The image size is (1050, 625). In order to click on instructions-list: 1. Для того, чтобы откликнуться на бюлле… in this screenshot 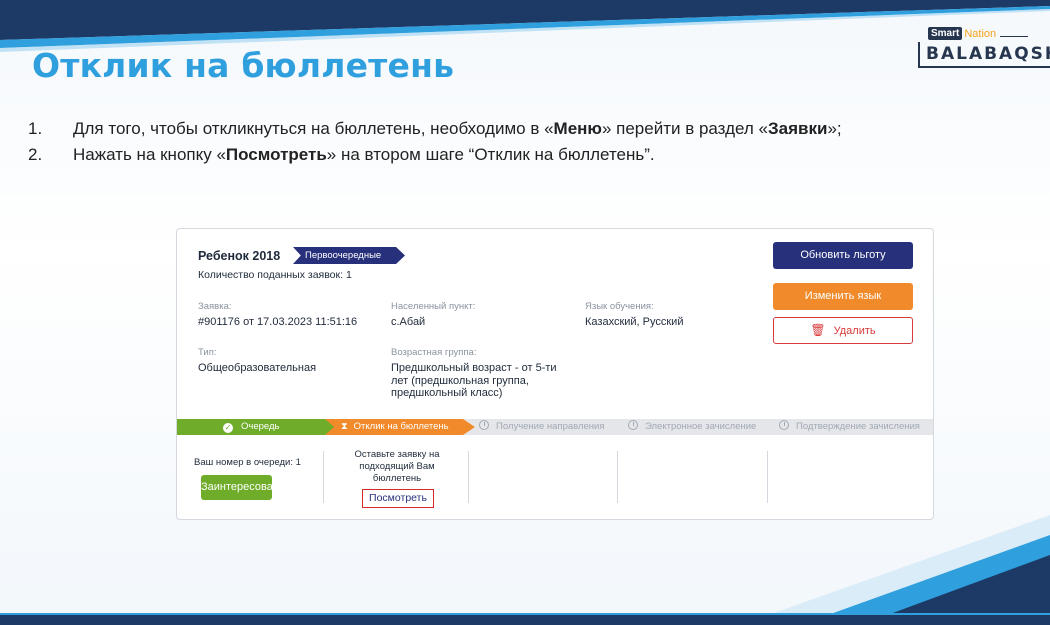, I will do `click(435, 142)`.